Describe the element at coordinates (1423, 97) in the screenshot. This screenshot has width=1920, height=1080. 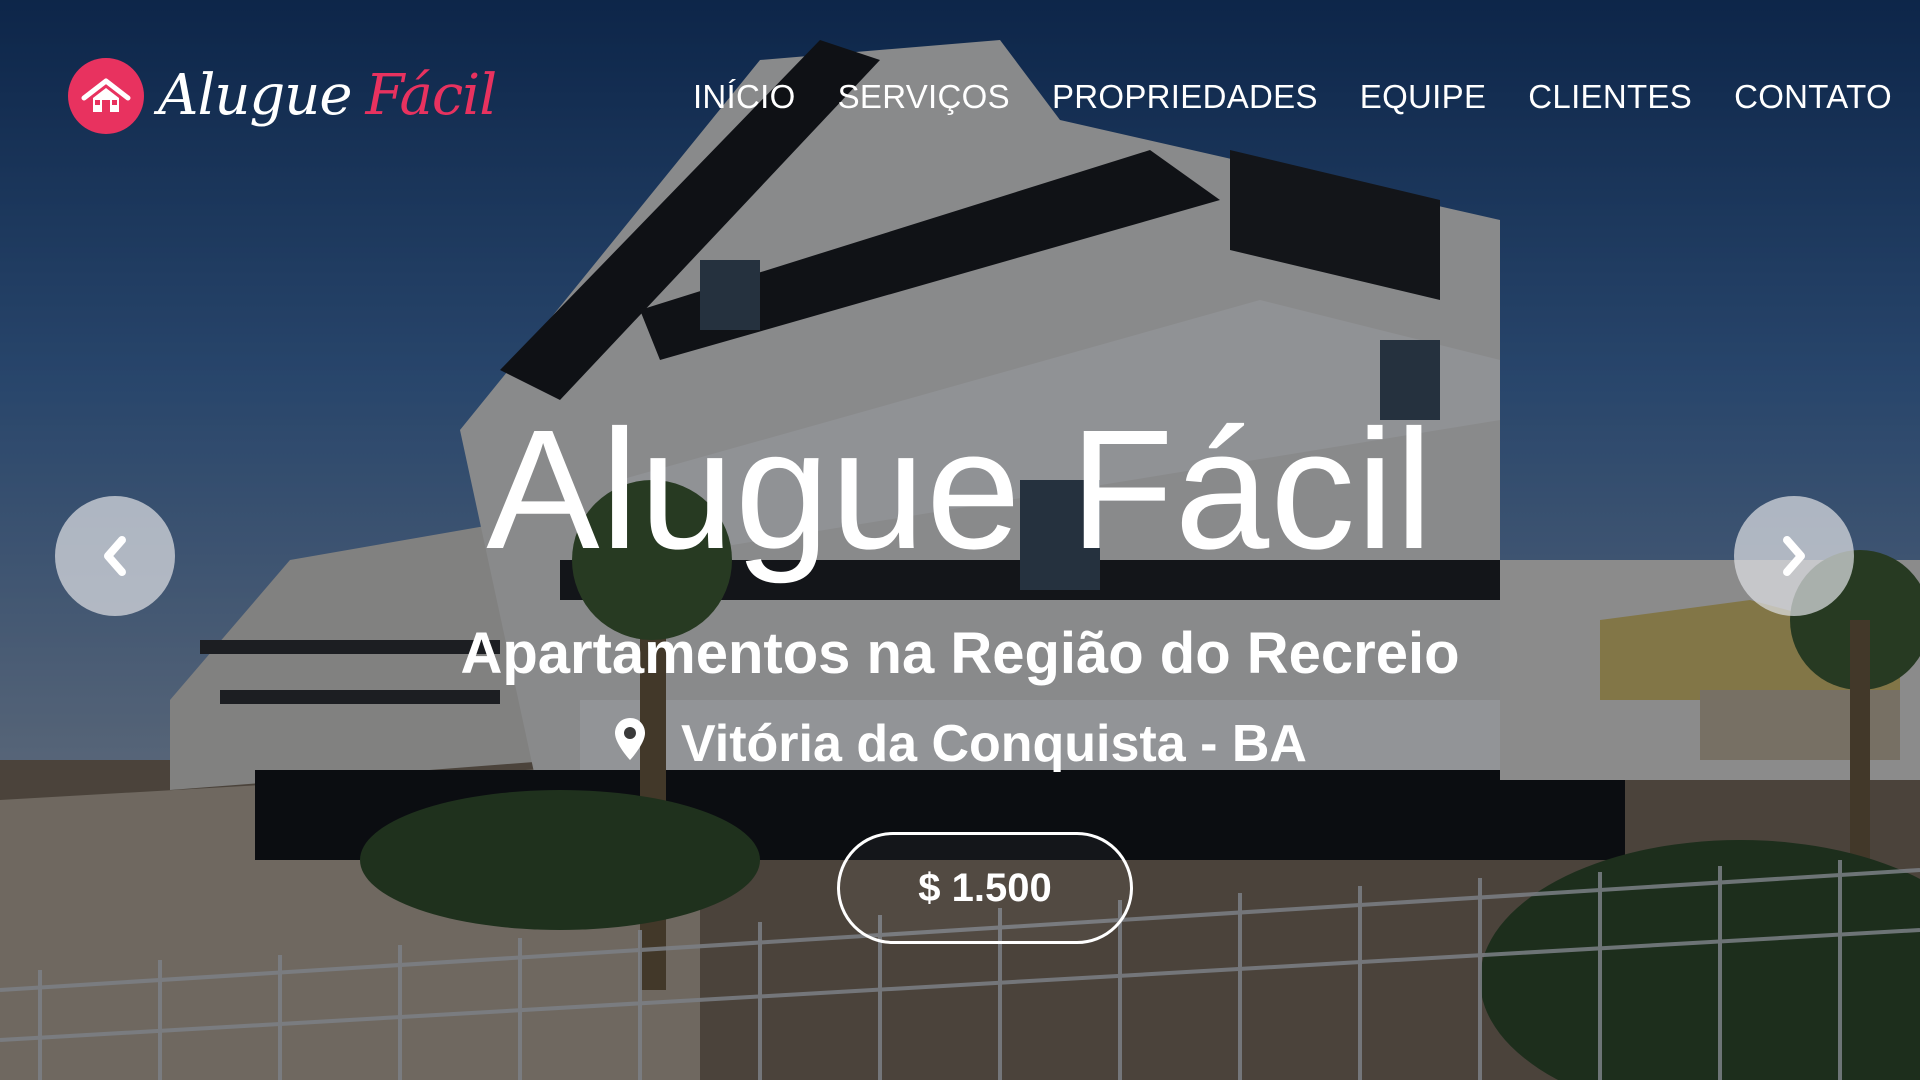
I see `nav-item-equipe: EQUIPE` at that location.